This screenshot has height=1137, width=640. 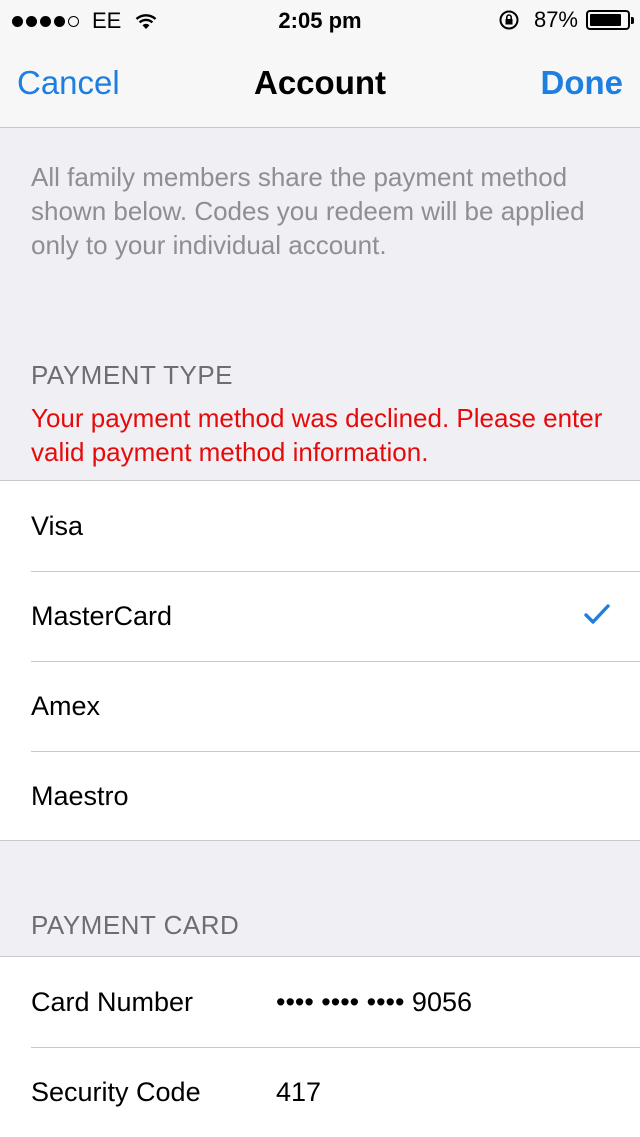 I want to click on rotation-lock-icon, so click(x=509, y=20).